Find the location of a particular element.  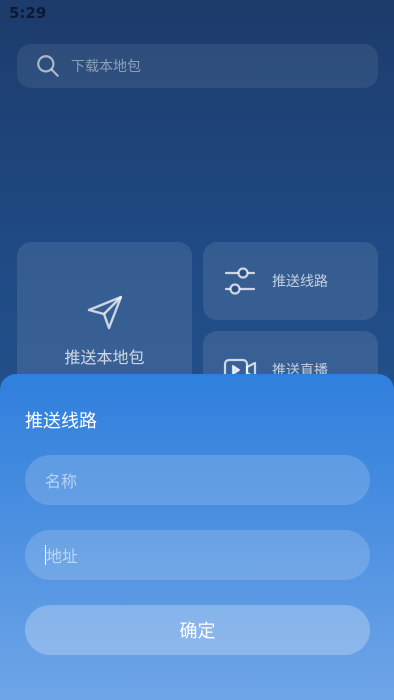

push-local-label: 推送本地包 is located at coordinates (104, 357).